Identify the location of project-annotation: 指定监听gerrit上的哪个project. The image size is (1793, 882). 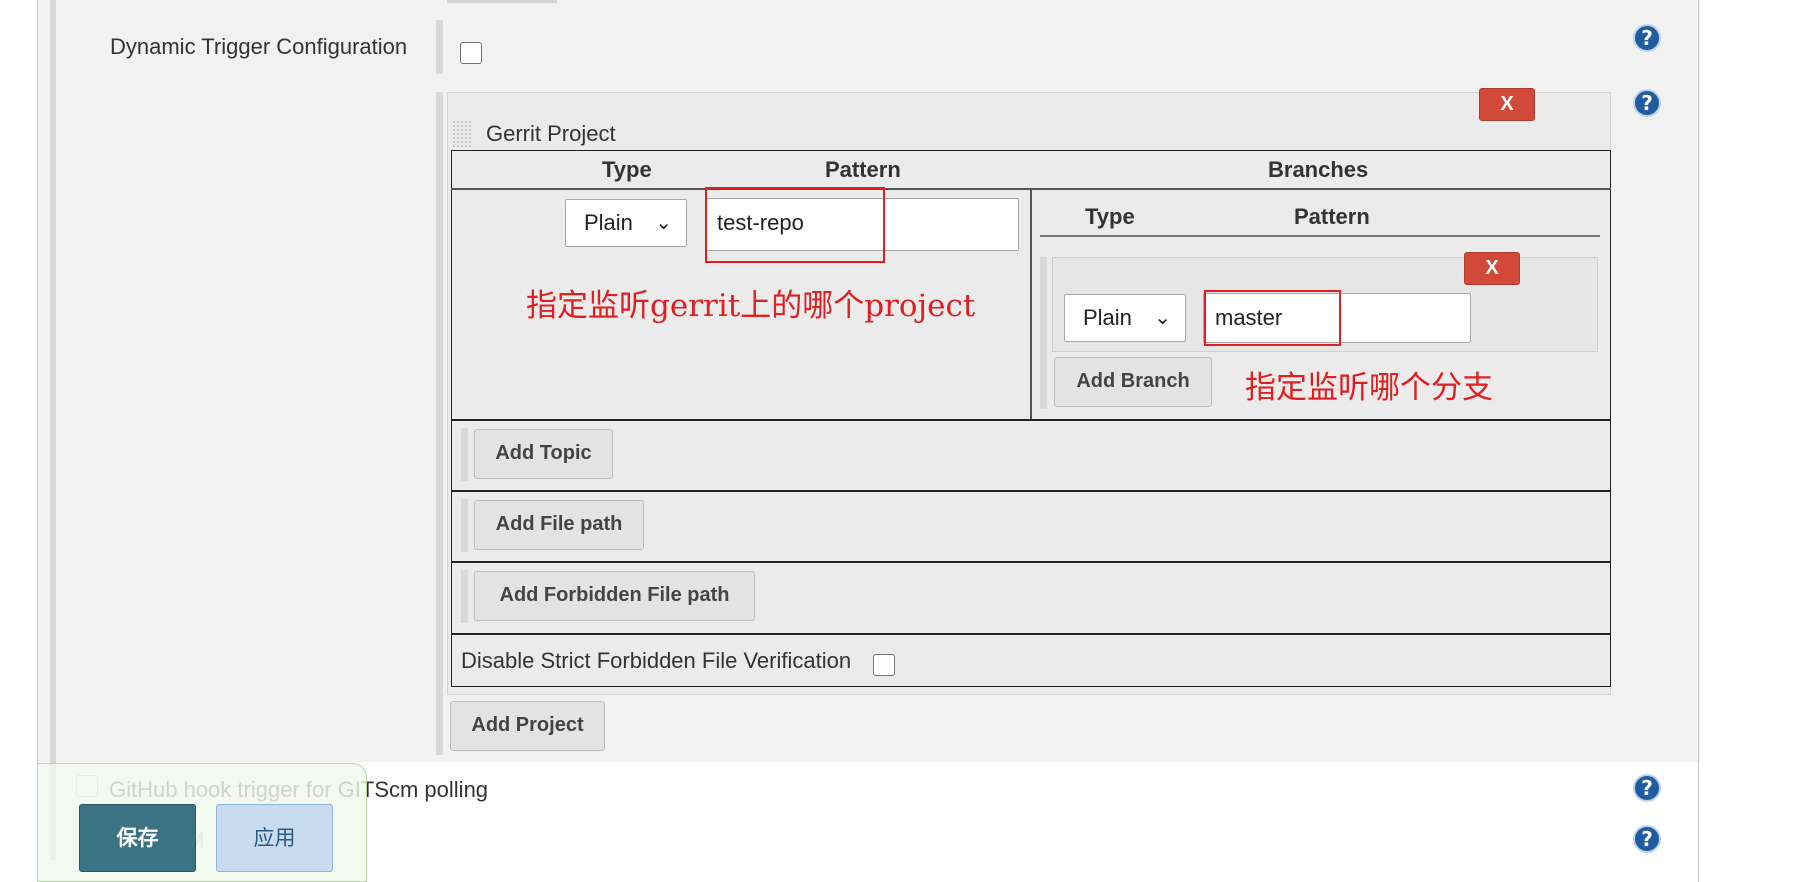
(751, 306).